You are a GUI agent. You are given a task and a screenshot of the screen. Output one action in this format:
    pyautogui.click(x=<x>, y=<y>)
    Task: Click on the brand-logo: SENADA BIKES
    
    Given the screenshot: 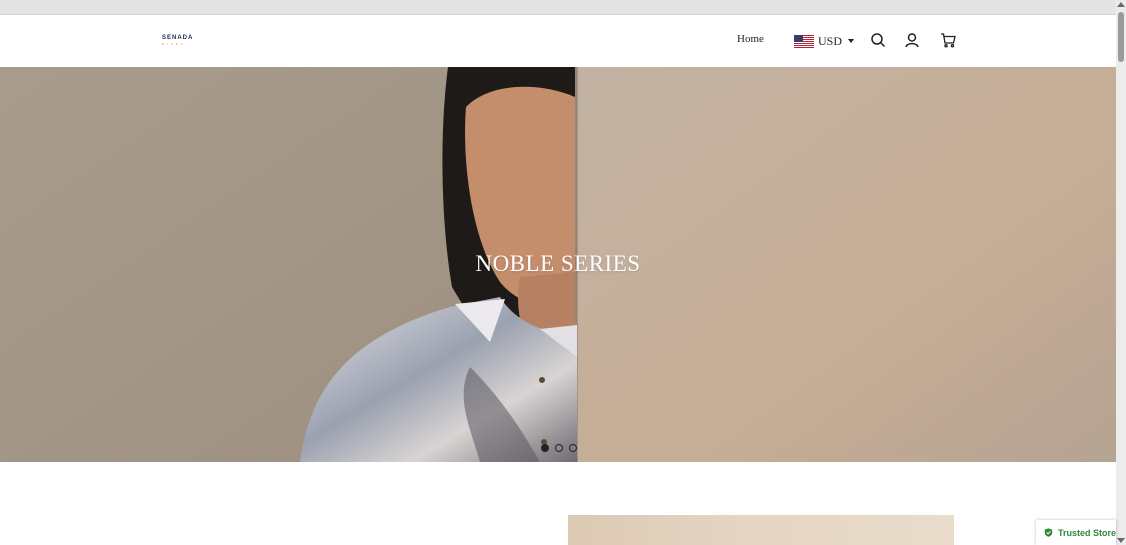 What is the action you would take?
    pyautogui.click(x=183, y=41)
    